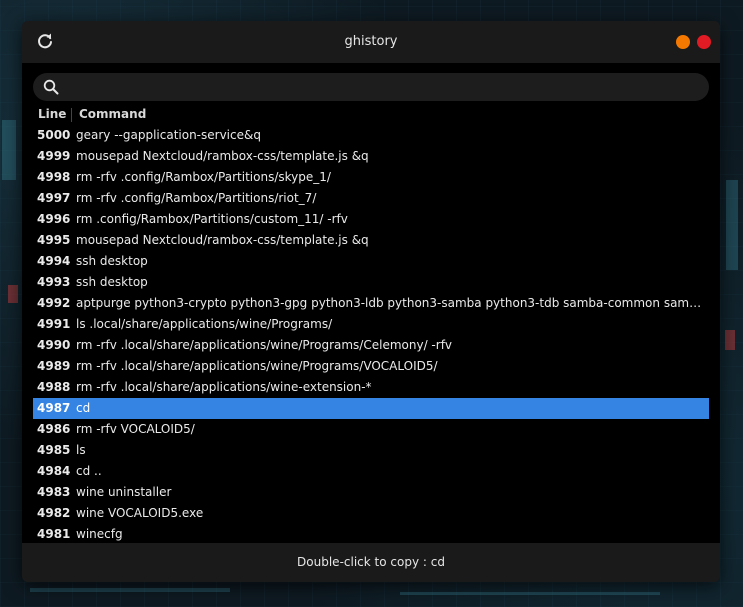 Image resolution: width=743 pixels, height=607 pixels. I want to click on table-row: 4986 rm -rfv VOCALOID5/, so click(371, 429).